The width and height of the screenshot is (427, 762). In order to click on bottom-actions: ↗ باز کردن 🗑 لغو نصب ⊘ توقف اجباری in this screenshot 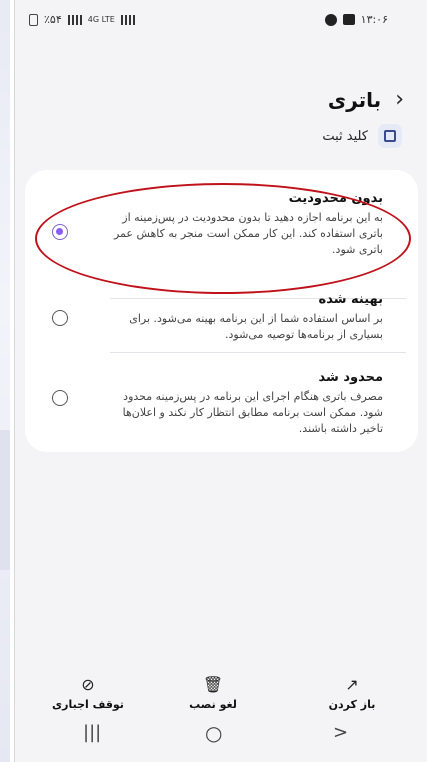, I will do `click(221, 697)`.